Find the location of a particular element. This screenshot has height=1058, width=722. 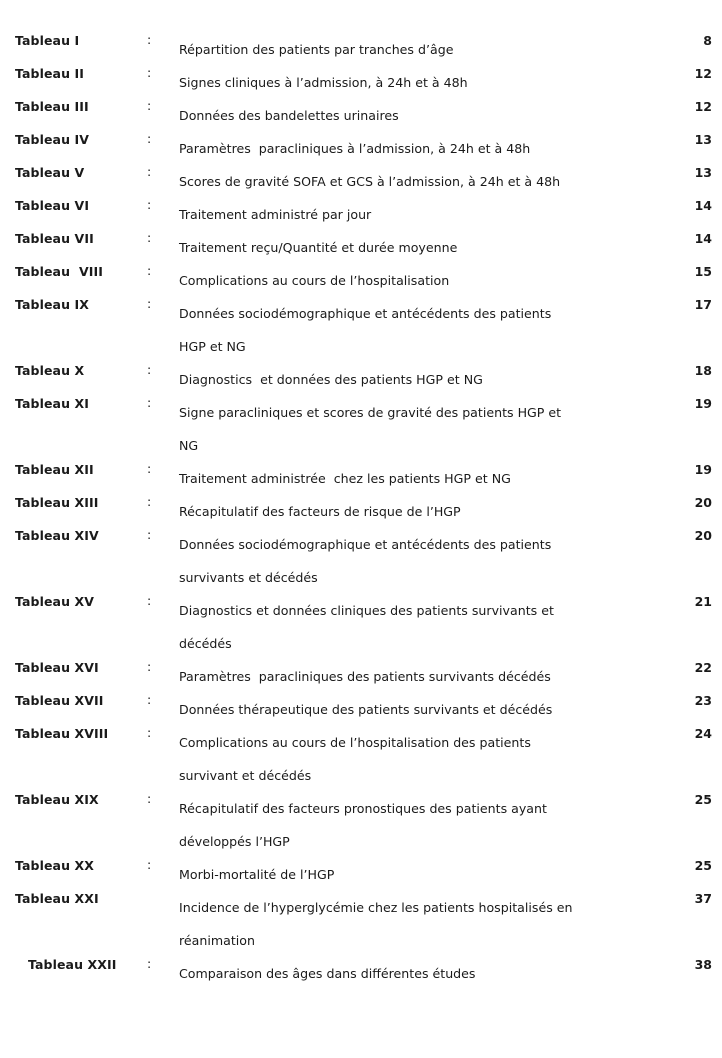

table-entry-label: Tableau I is located at coordinates (47, 40).